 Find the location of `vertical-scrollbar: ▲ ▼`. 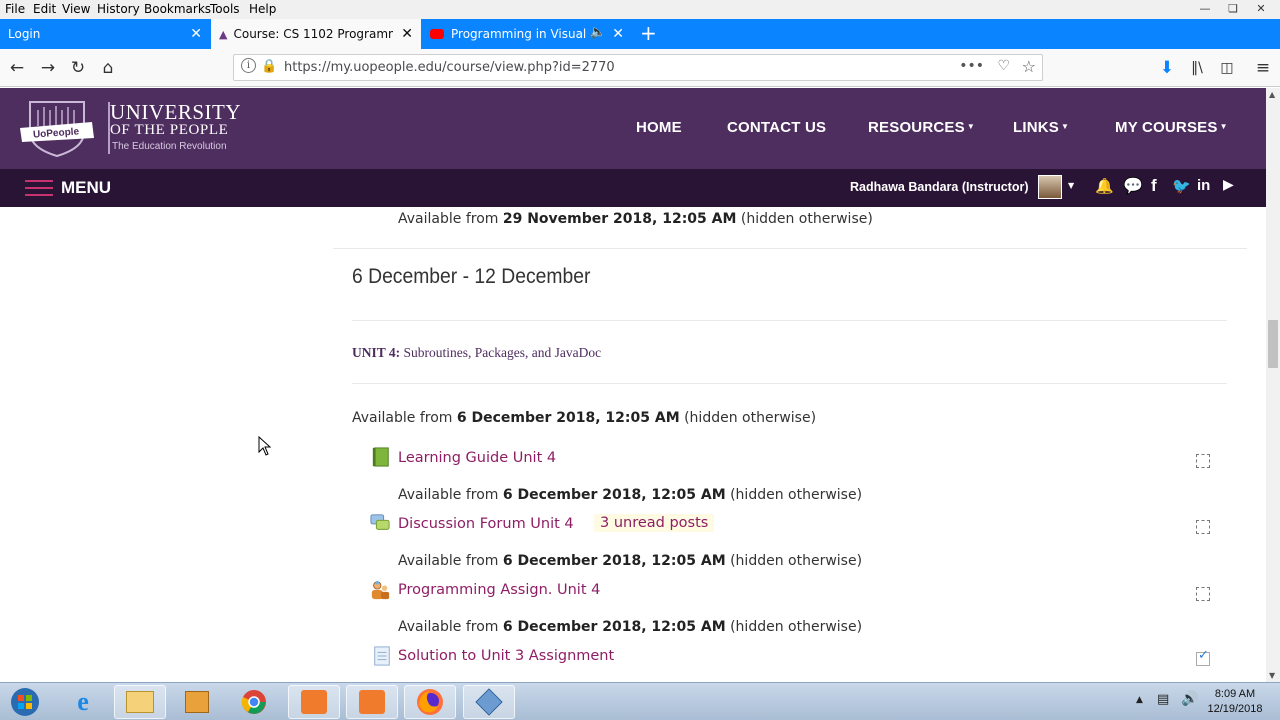

vertical-scrollbar: ▲ ▼ is located at coordinates (1273, 385).